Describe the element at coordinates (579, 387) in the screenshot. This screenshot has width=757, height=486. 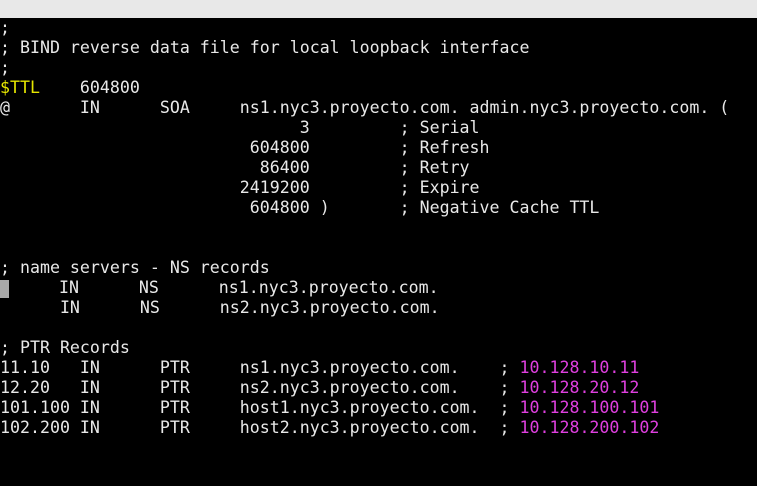
I see `ptr-ip-comment: 10.128.20.12` at that location.